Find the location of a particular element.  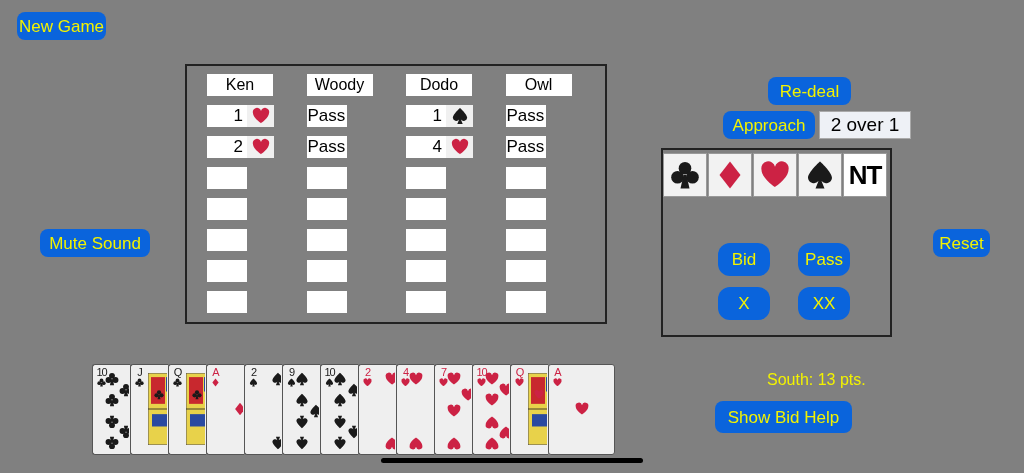

card-rank: 7 is located at coordinates (443, 372).